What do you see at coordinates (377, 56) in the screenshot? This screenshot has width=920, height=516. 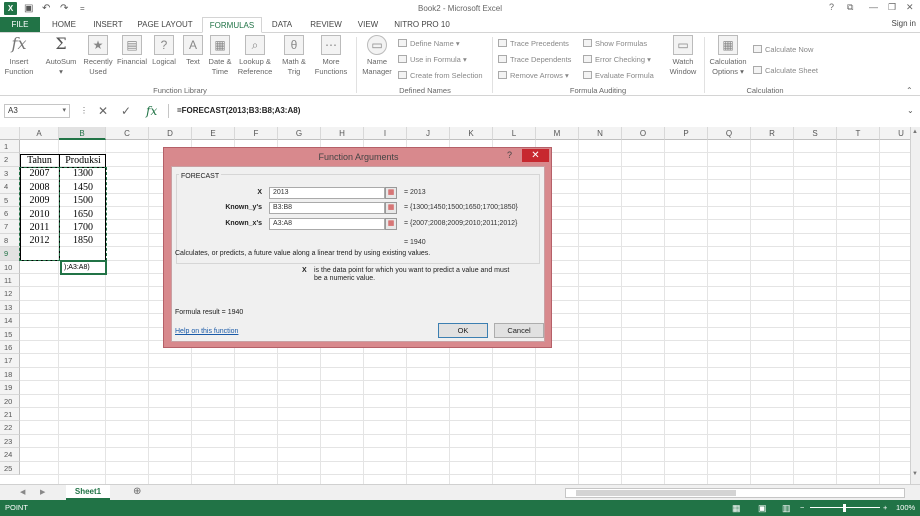 I see `name-manager-button: ▭ Name Manager` at bounding box center [377, 56].